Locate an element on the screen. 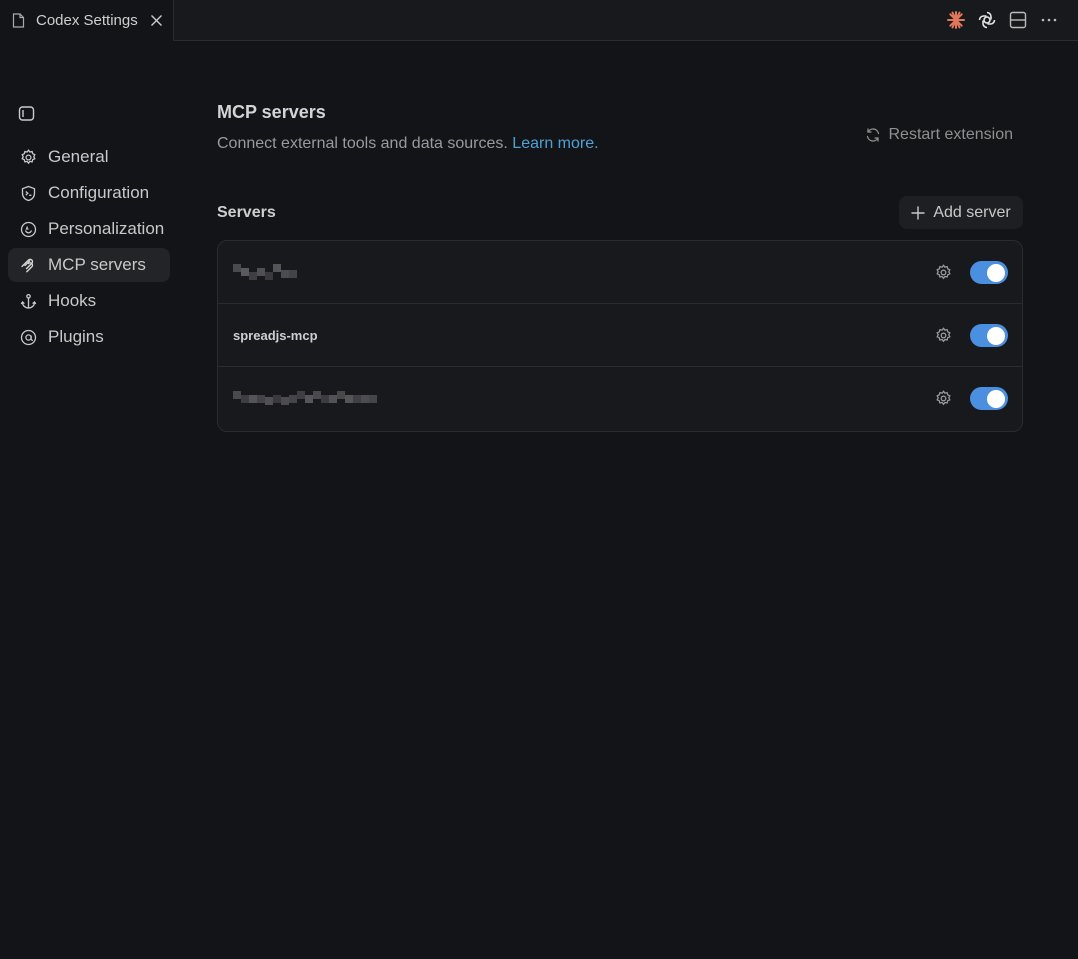  sidebar-item-hooks: Hooks is located at coordinates (89, 301).